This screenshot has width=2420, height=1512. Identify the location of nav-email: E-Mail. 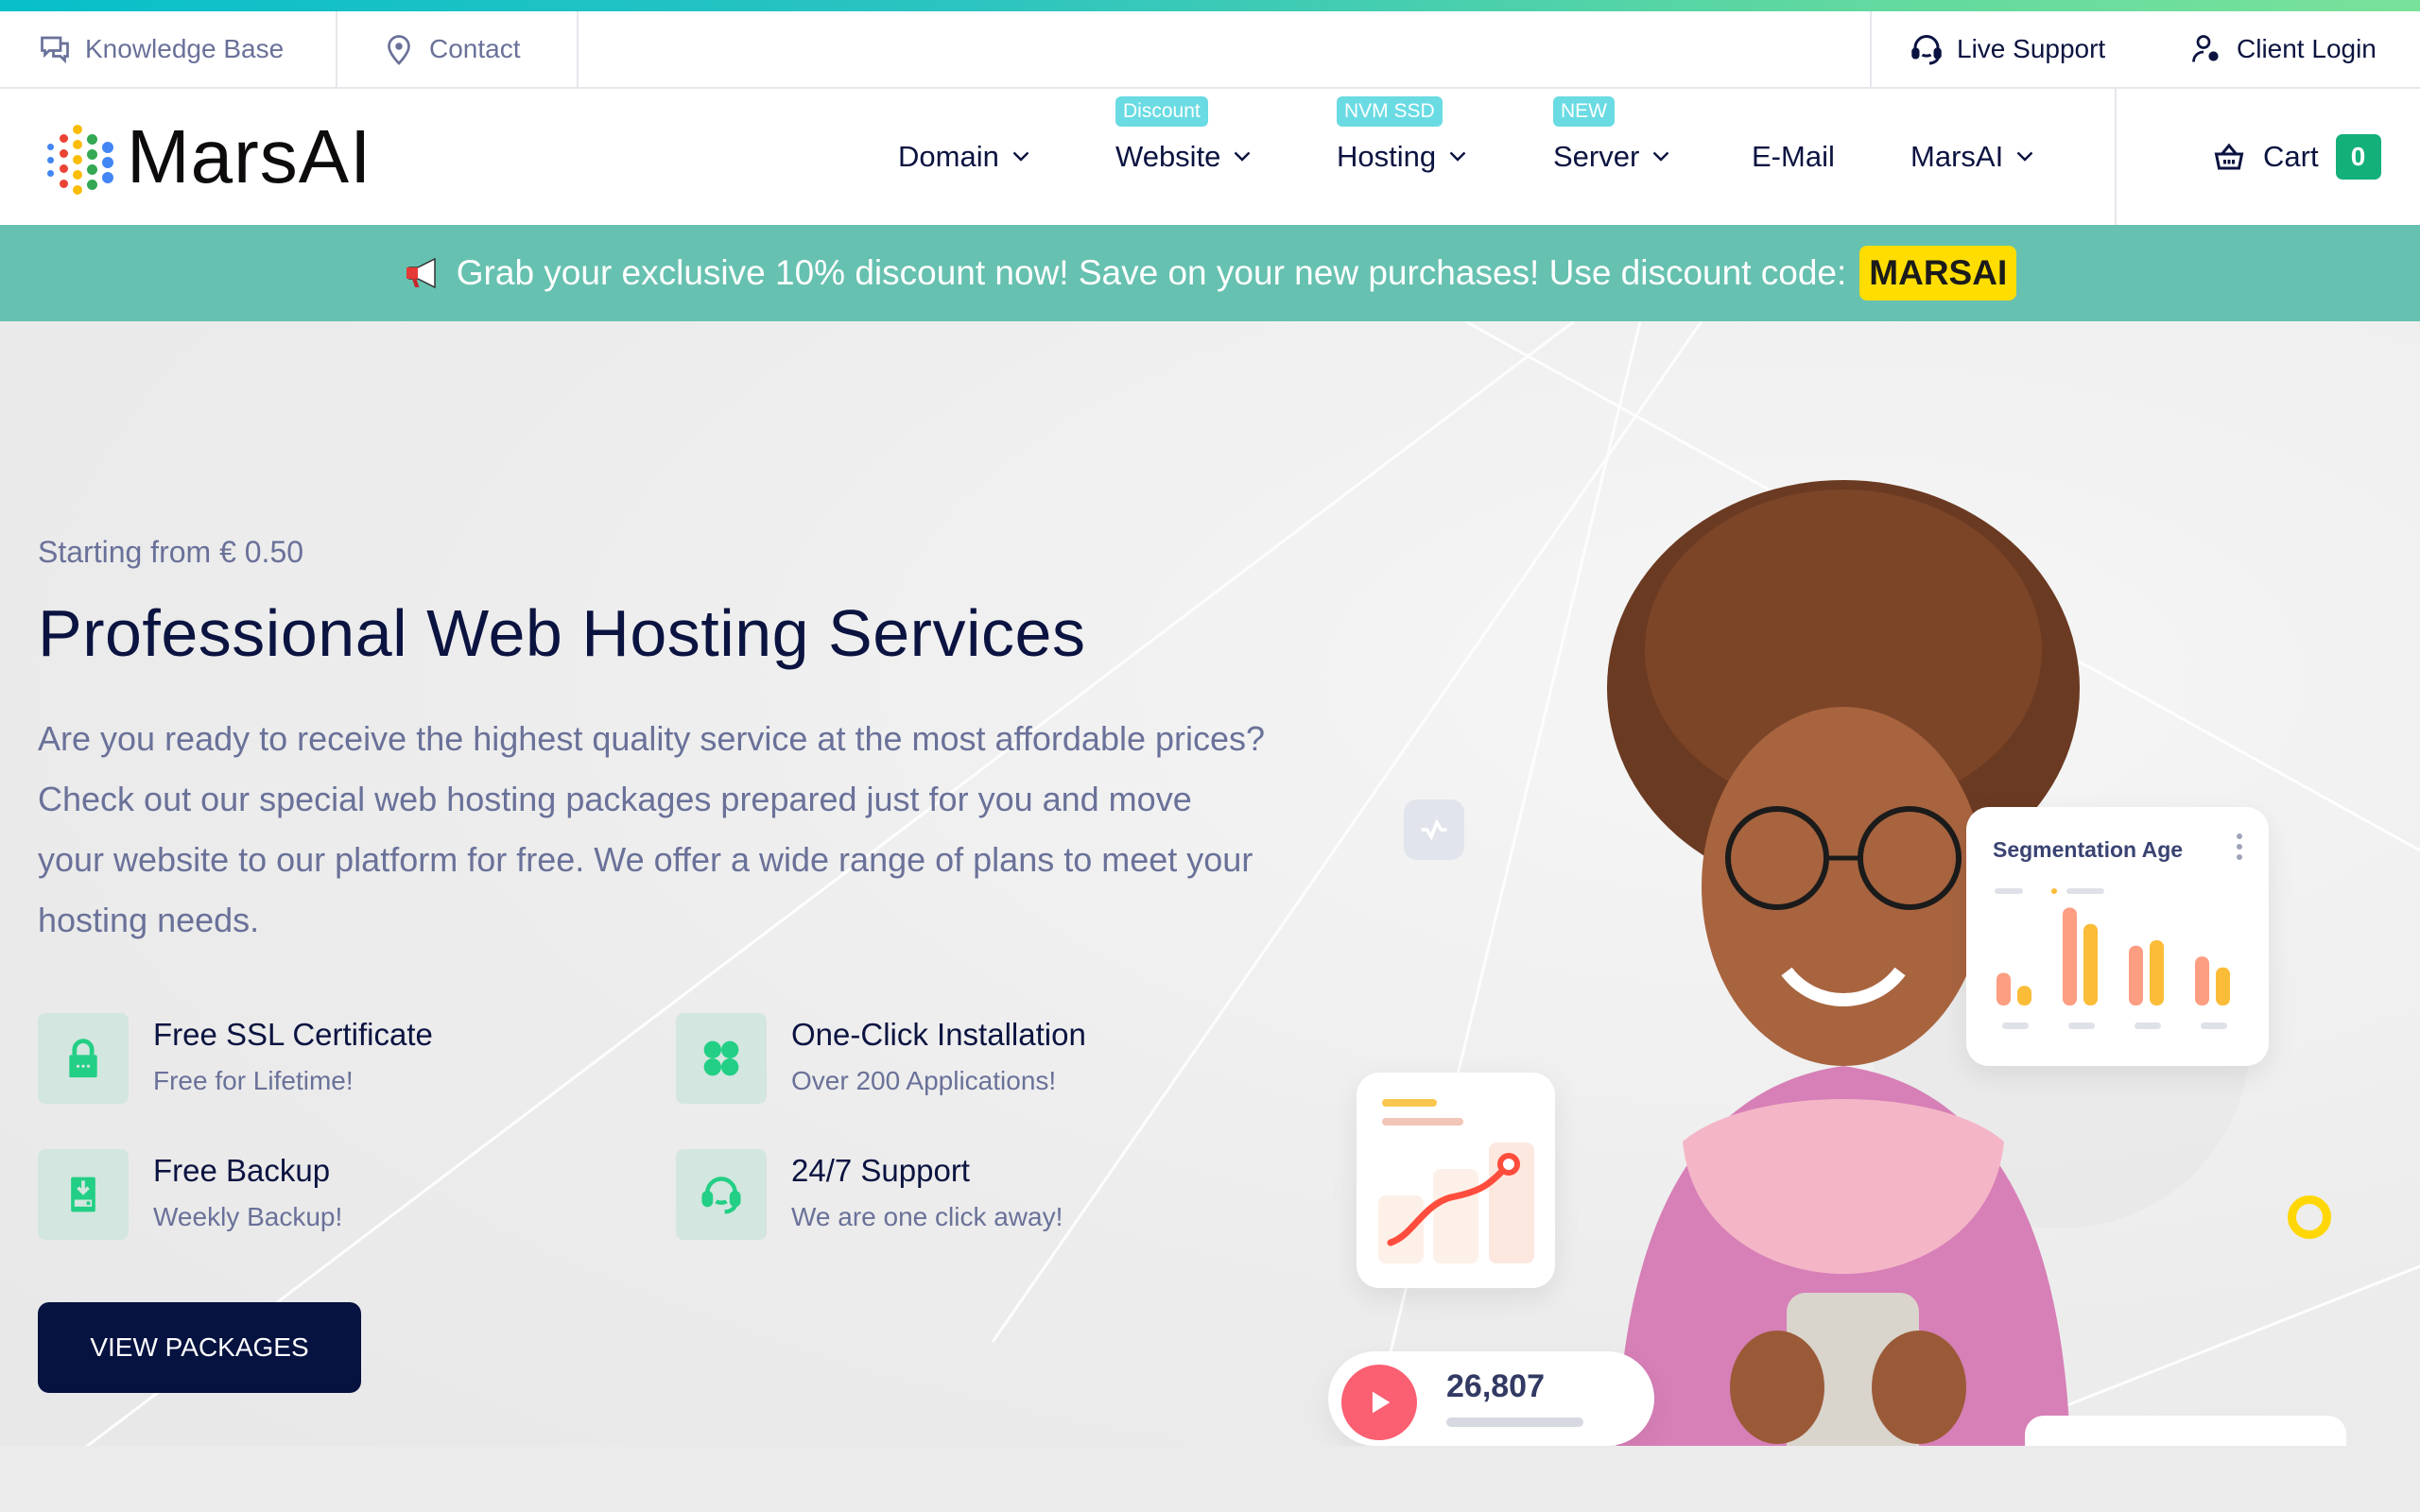
(1793, 157).